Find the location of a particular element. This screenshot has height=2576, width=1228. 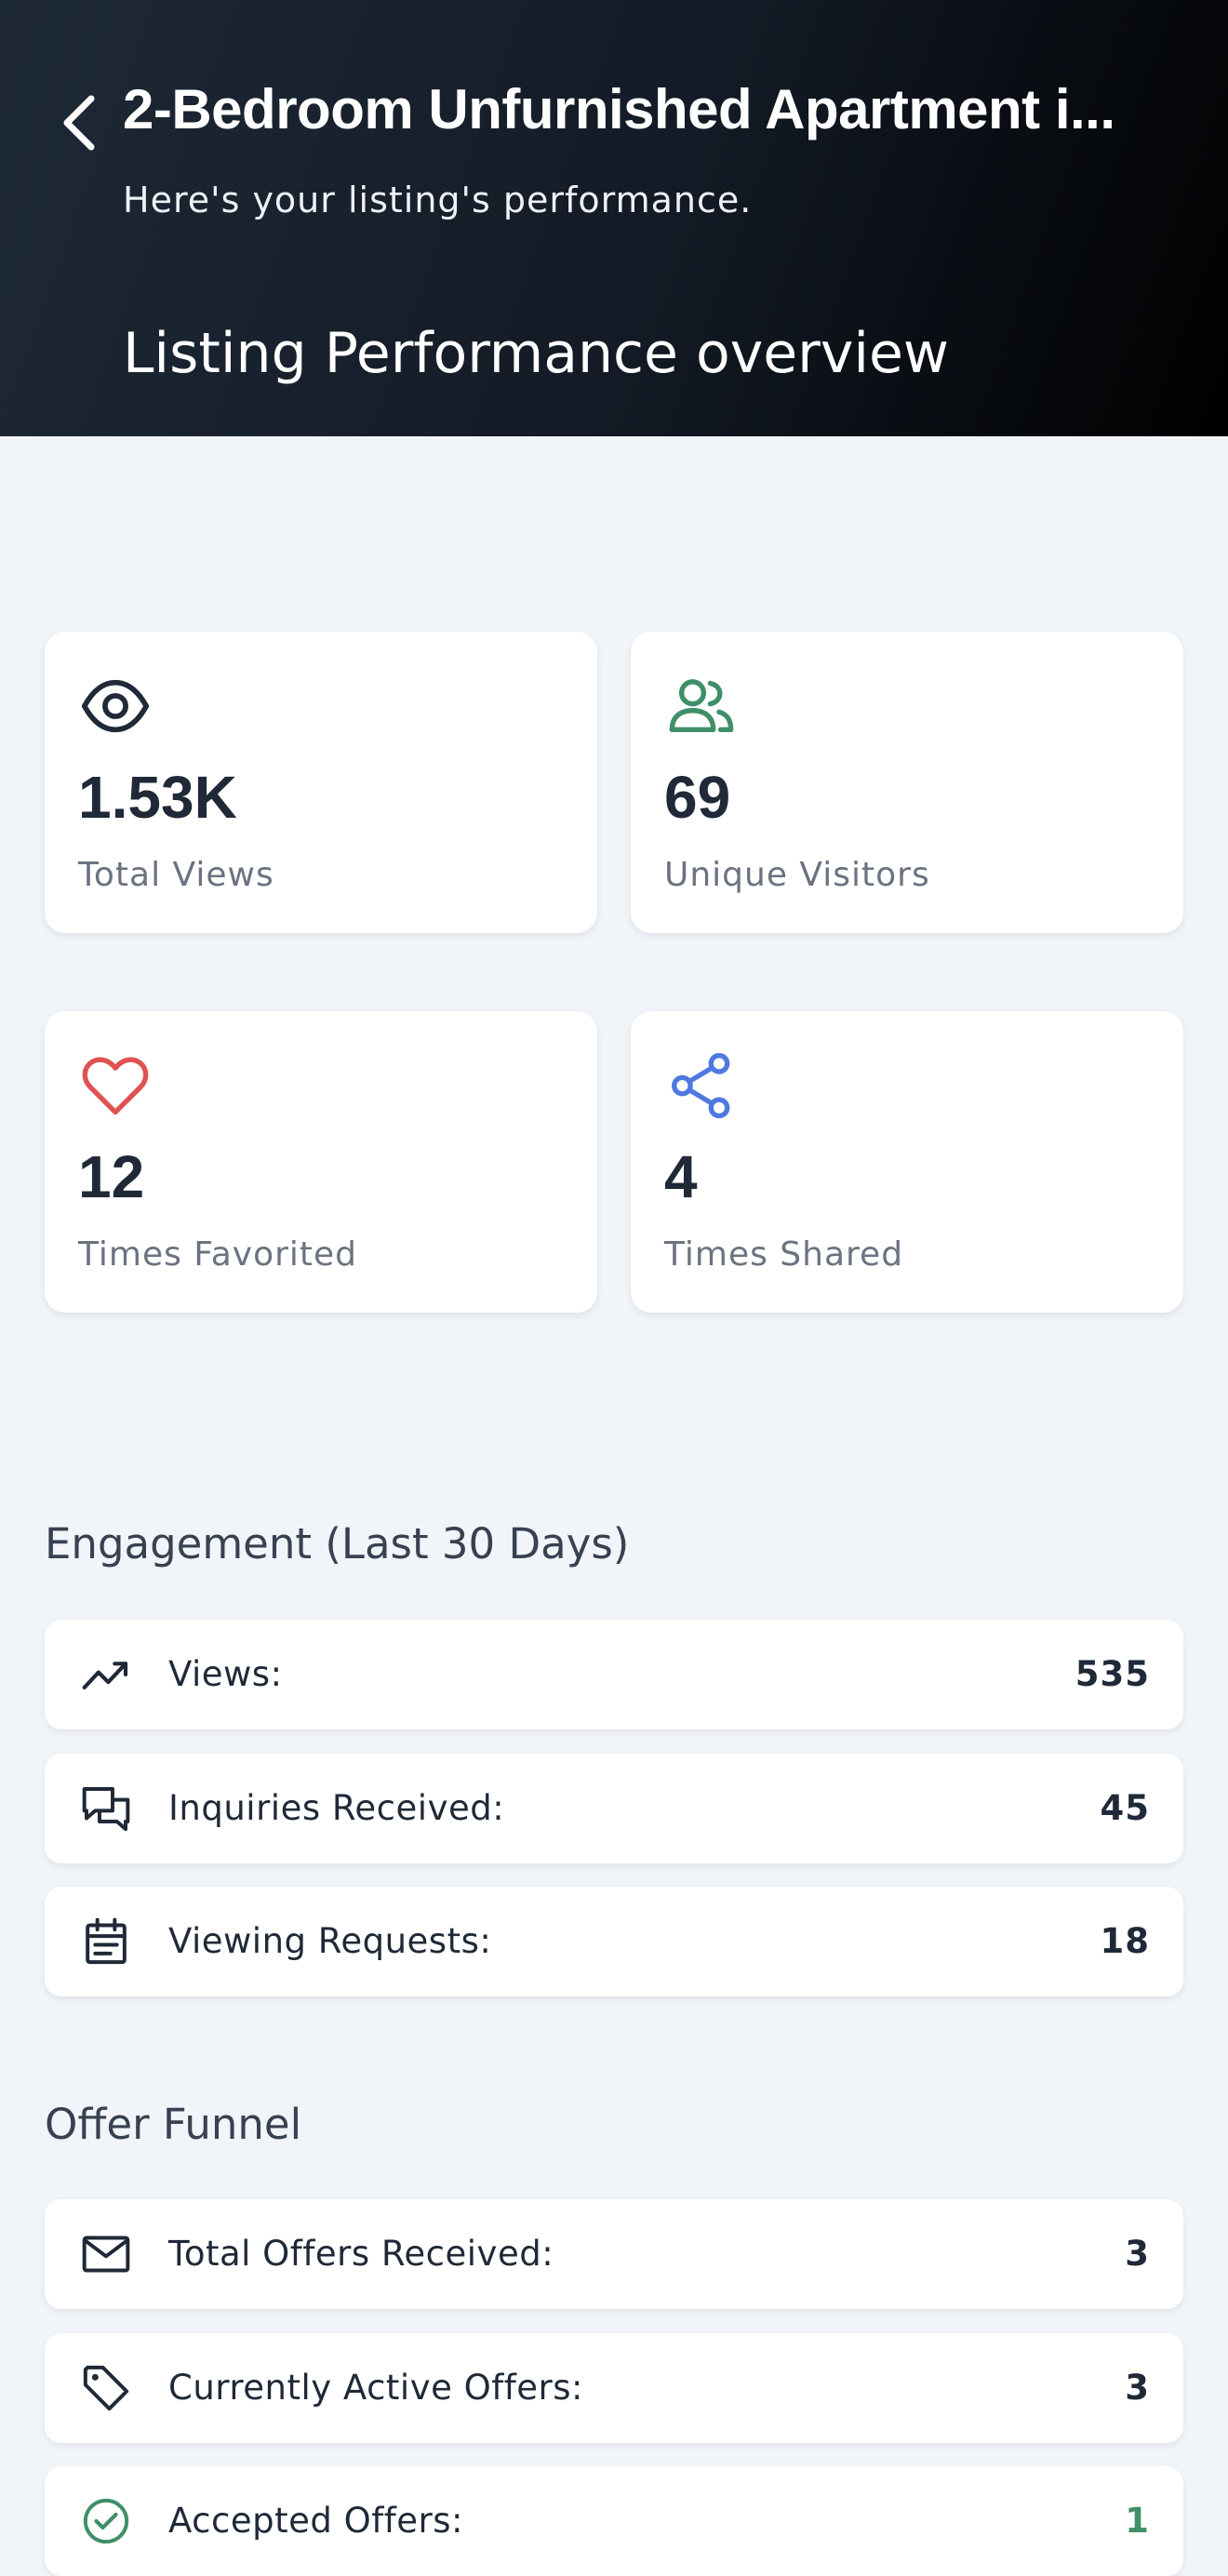

calendar-icon is located at coordinates (106, 1941).